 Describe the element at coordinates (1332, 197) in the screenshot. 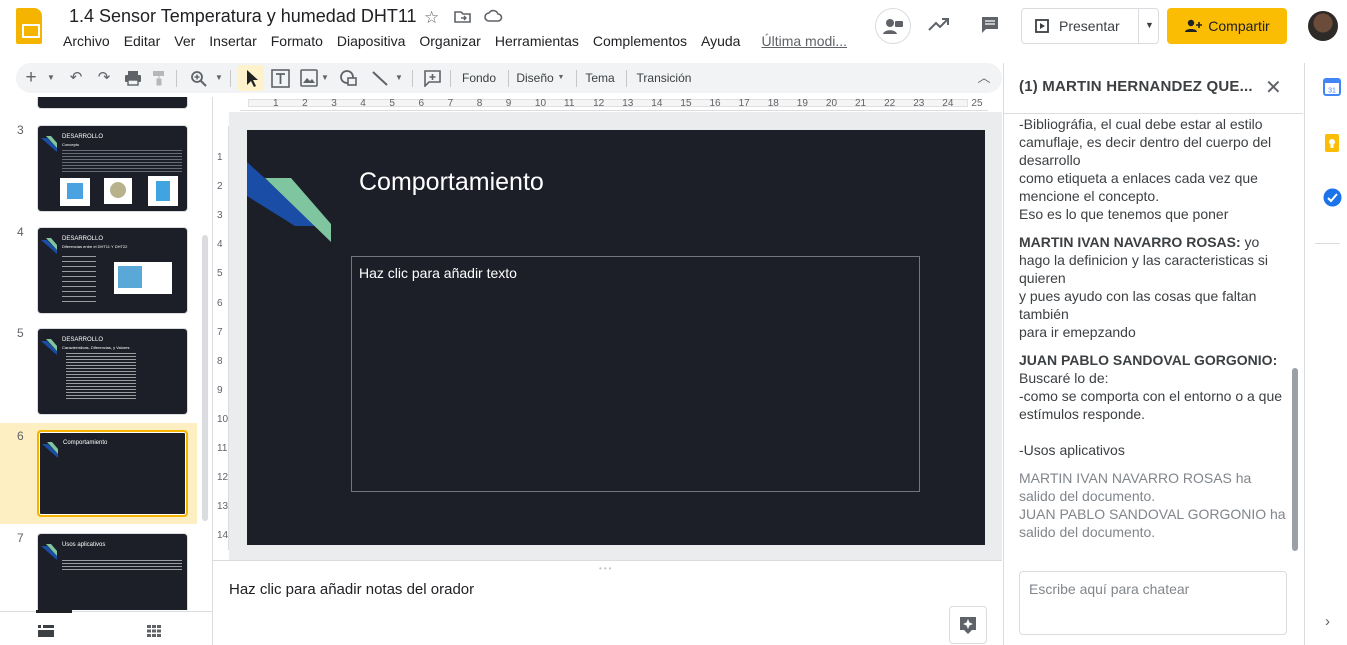

I see `tasks-icon` at that location.